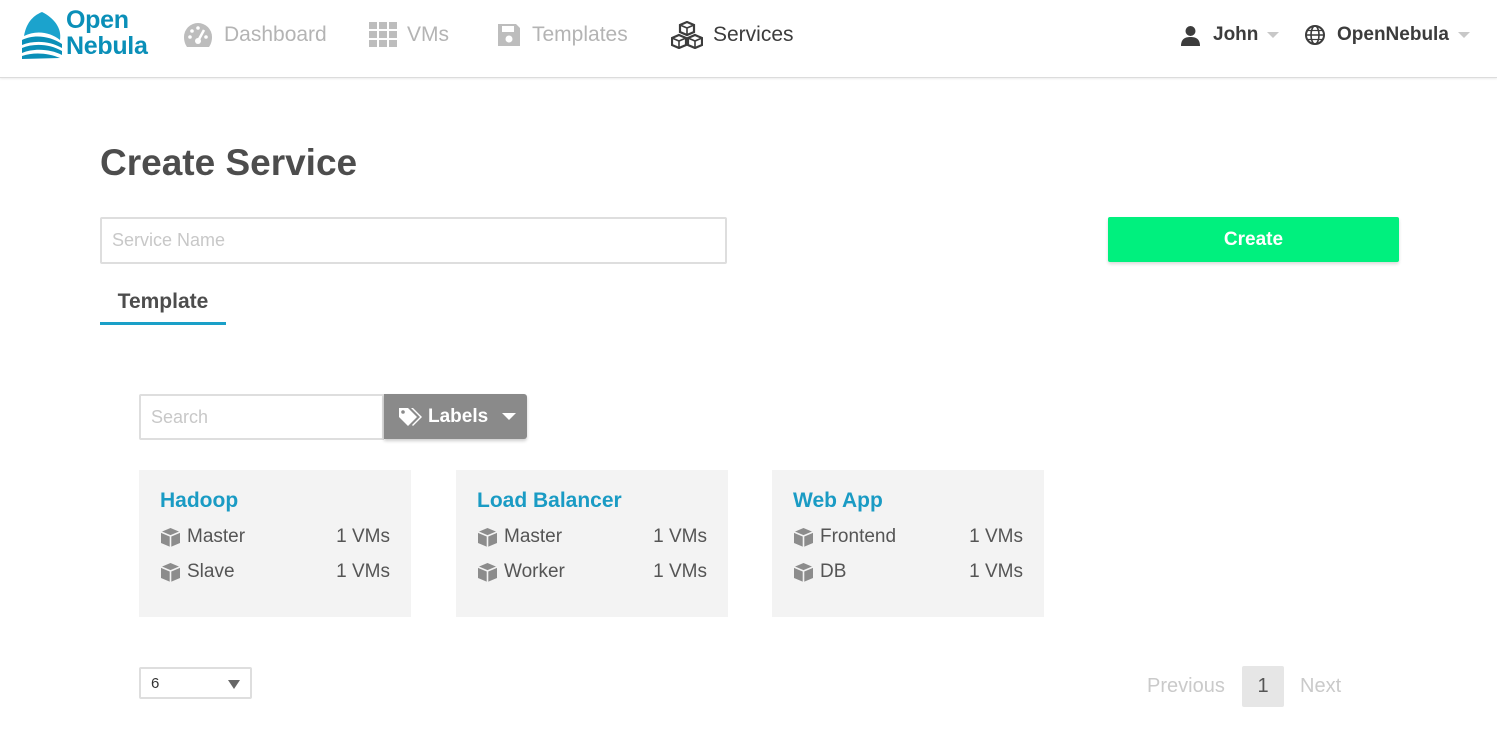 This screenshot has width=1497, height=753. What do you see at coordinates (42, 35) in the screenshot?
I see `nebula-logo-icon` at bounding box center [42, 35].